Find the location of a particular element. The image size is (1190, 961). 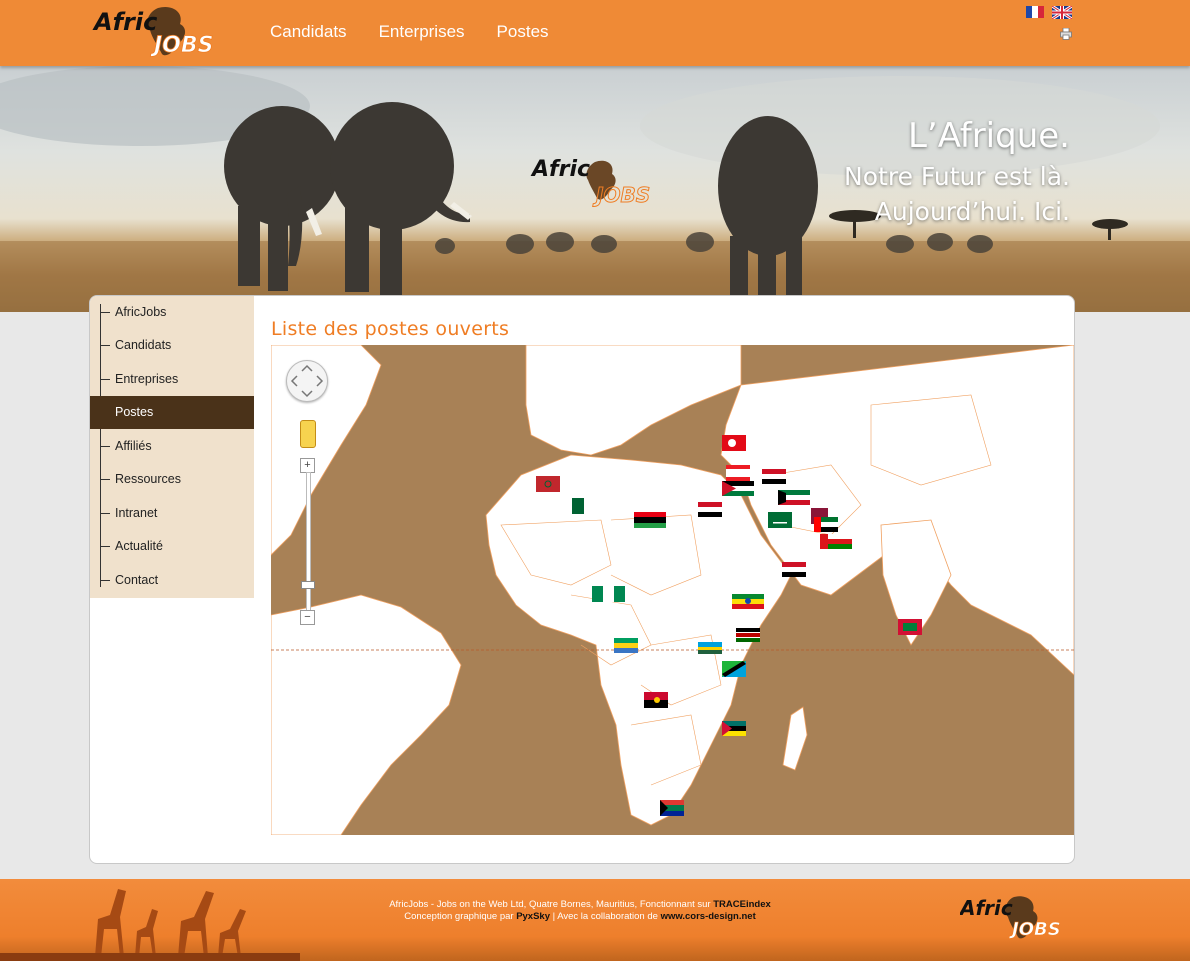

banner-line-3: Aujourd’hui. Ici. is located at coordinates (972, 211).